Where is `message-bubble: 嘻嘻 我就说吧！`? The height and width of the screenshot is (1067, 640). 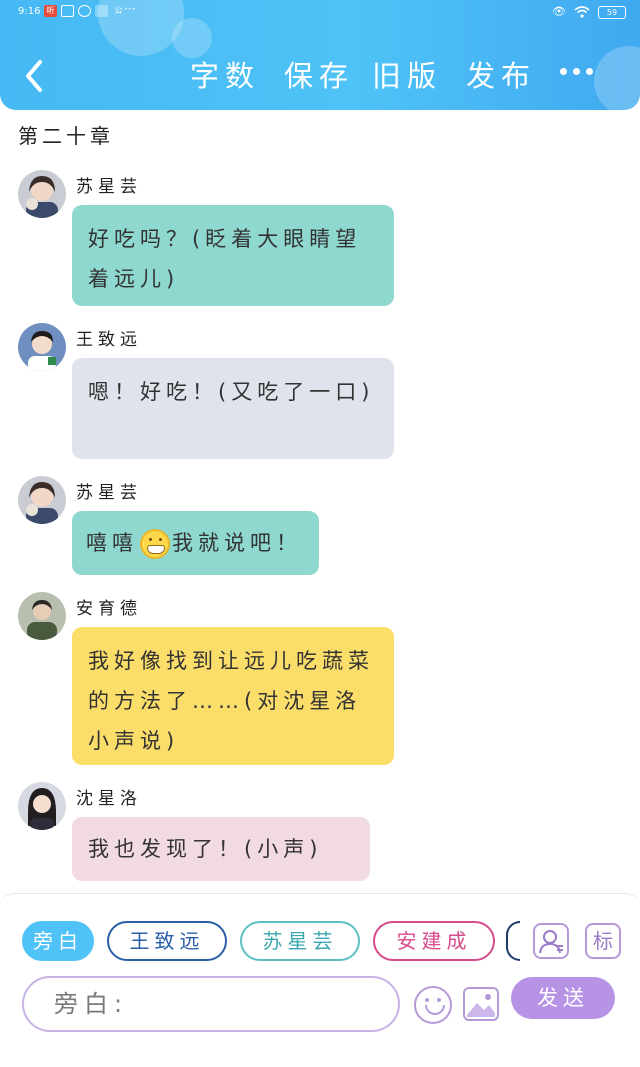 message-bubble: 嘻嘻 我就说吧！ is located at coordinates (195, 543).